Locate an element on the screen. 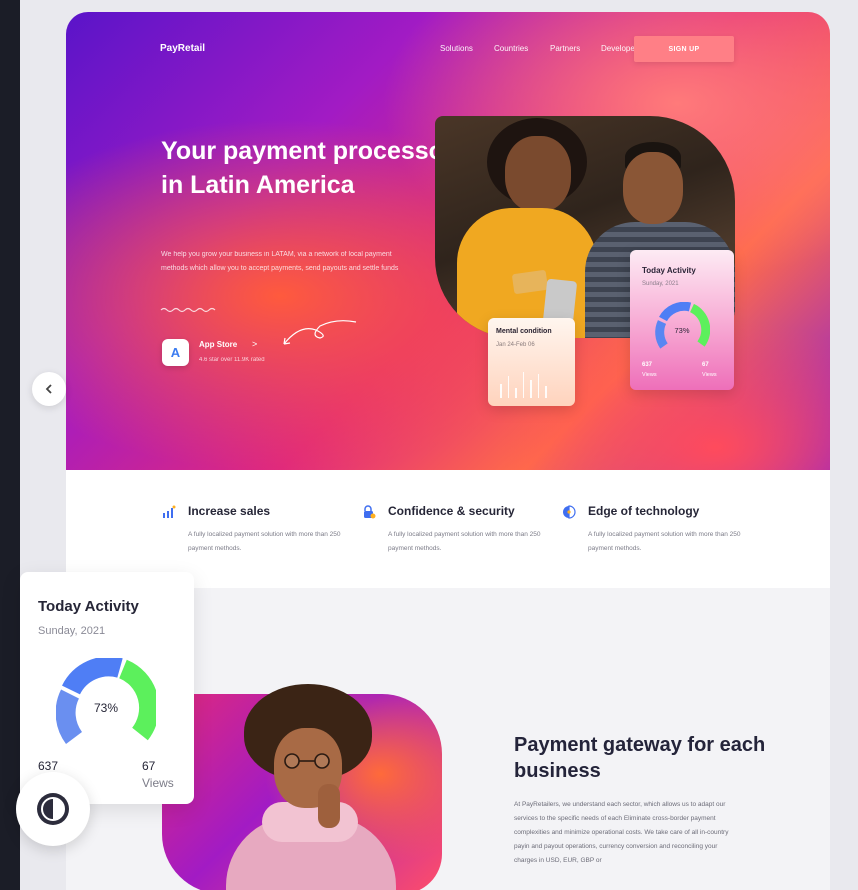 The width and height of the screenshot is (858, 890). mental-card-title: Mental condition is located at coordinates (524, 331).